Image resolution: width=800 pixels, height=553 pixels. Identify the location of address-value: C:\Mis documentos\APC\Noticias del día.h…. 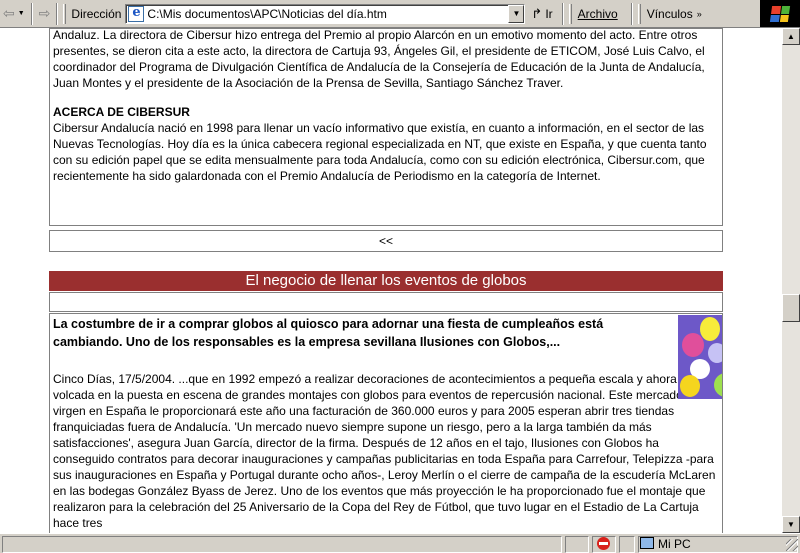
(327, 14).